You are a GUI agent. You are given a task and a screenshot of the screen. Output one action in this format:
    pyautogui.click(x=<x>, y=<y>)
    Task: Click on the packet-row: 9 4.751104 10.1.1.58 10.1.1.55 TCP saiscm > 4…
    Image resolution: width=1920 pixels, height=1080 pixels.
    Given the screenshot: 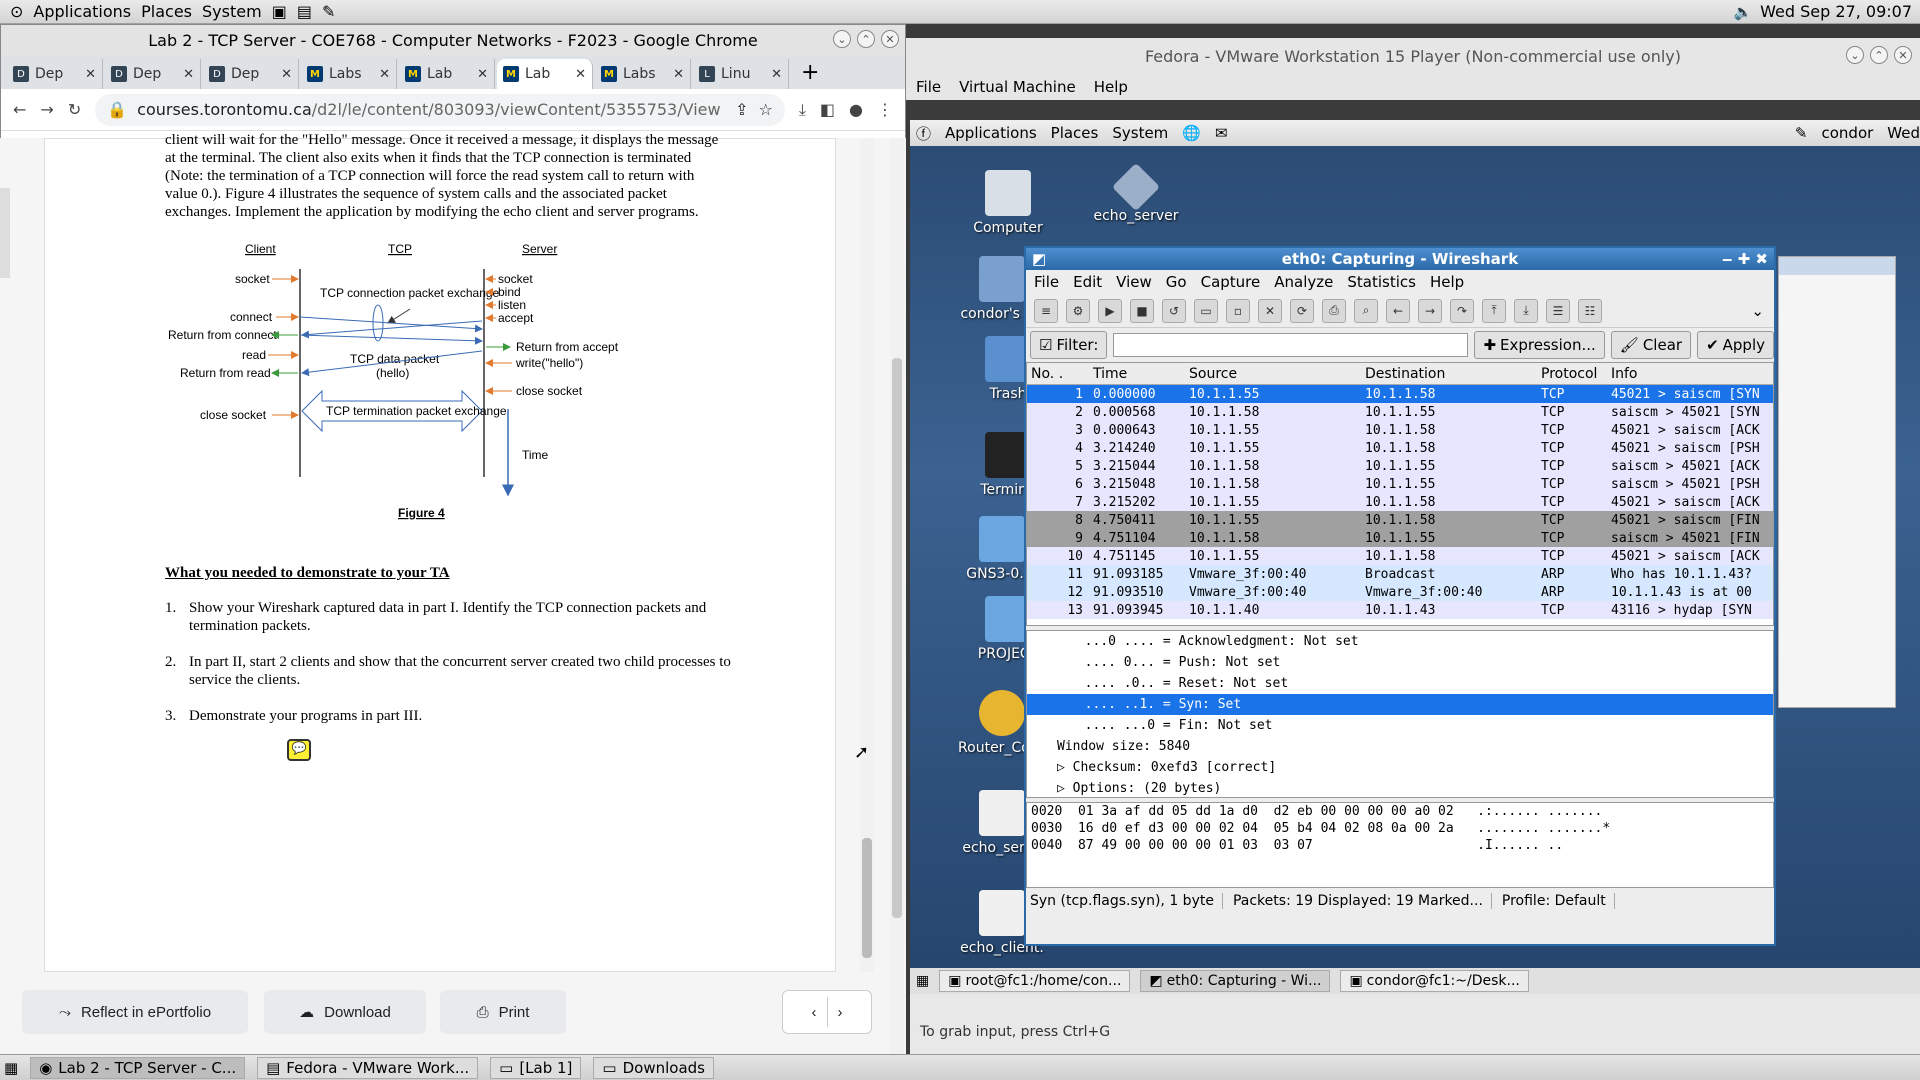 What is the action you would take?
    pyautogui.click(x=1400, y=538)
    